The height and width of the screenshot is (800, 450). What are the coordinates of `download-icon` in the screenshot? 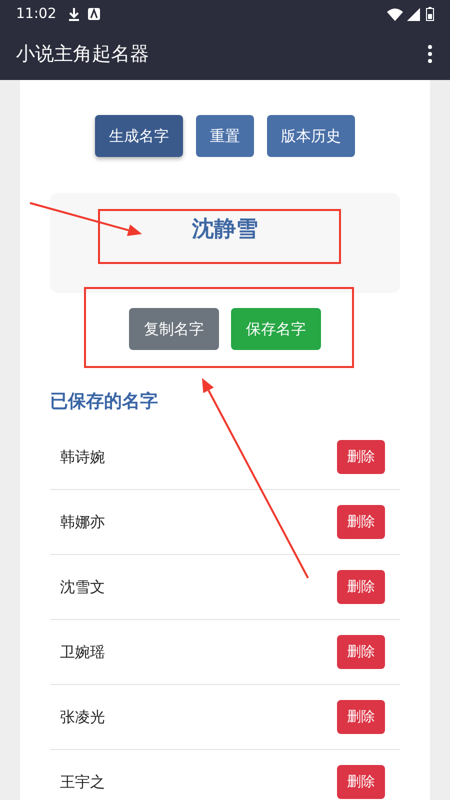 It's located at (74, 14).